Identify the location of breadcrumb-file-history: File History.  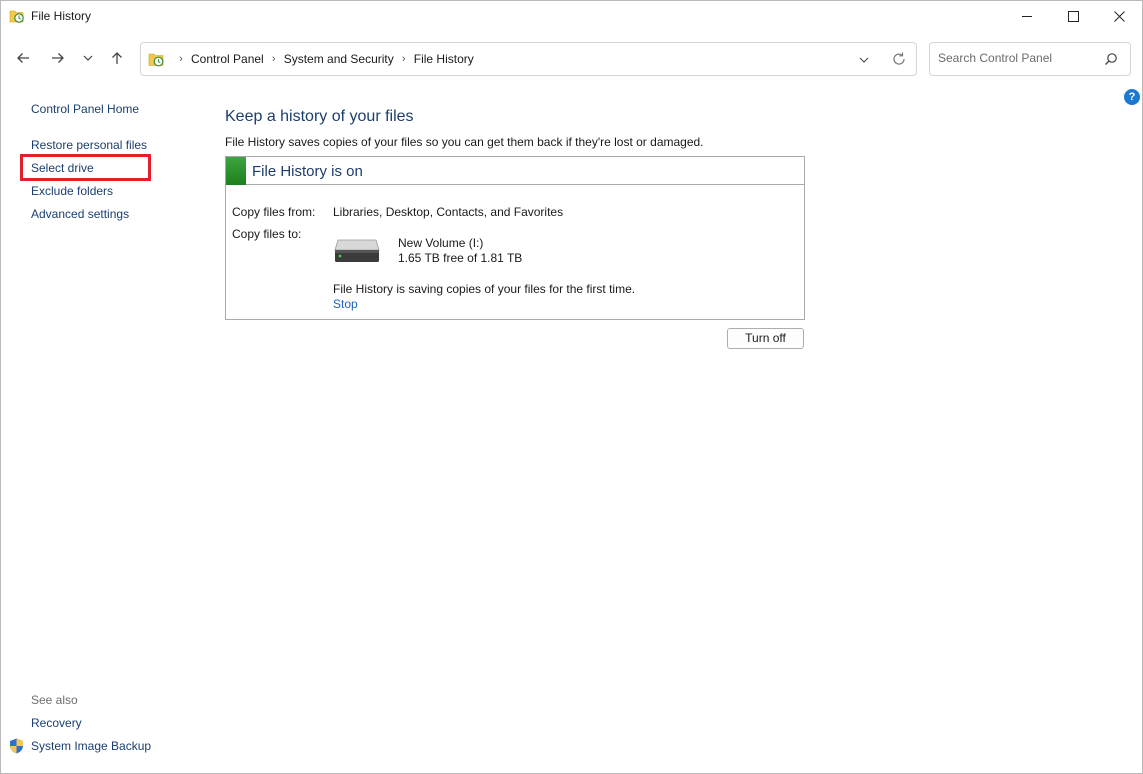
(444, 59).